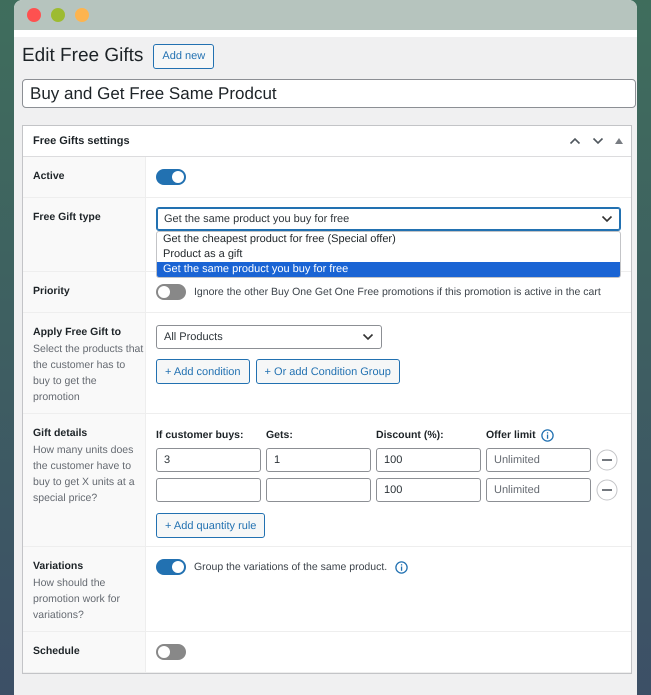 The height and width of the screenshot is (695, 651). Describe the element at coordinates (388, 219) in the screenshot. I see `dropdown: Get the same product you buy for free` at that location.